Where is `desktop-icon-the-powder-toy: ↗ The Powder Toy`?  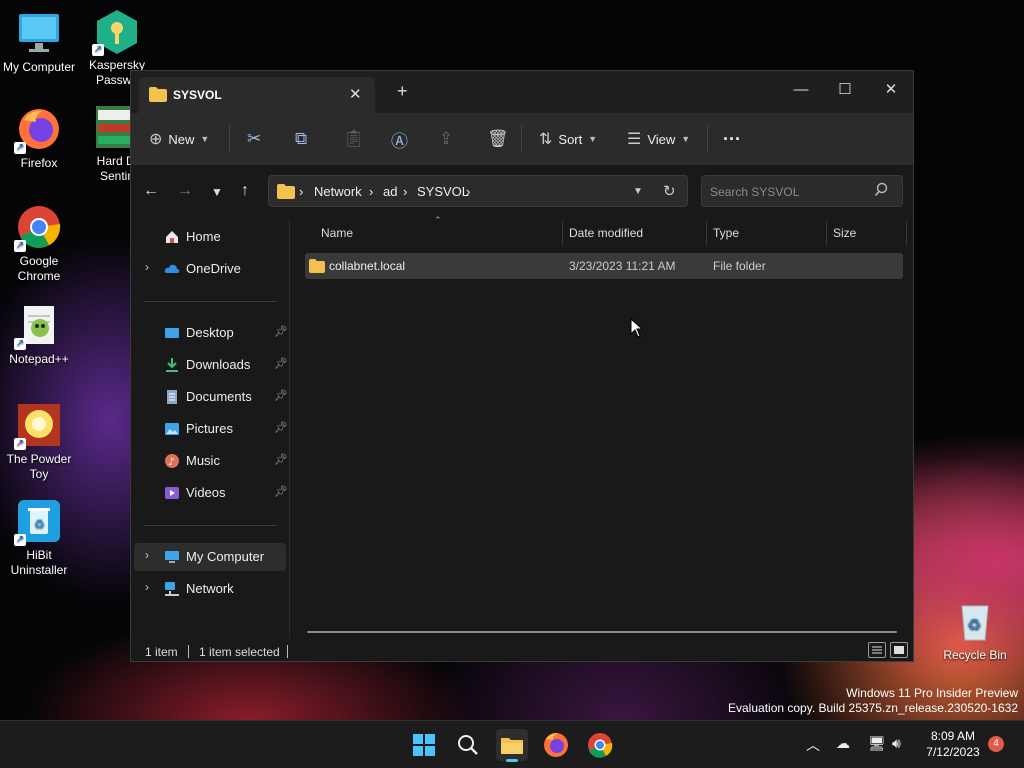 desktop-icon-the-powder-toy: ↗ The Powder Toy is located at coordinates (39, 442).